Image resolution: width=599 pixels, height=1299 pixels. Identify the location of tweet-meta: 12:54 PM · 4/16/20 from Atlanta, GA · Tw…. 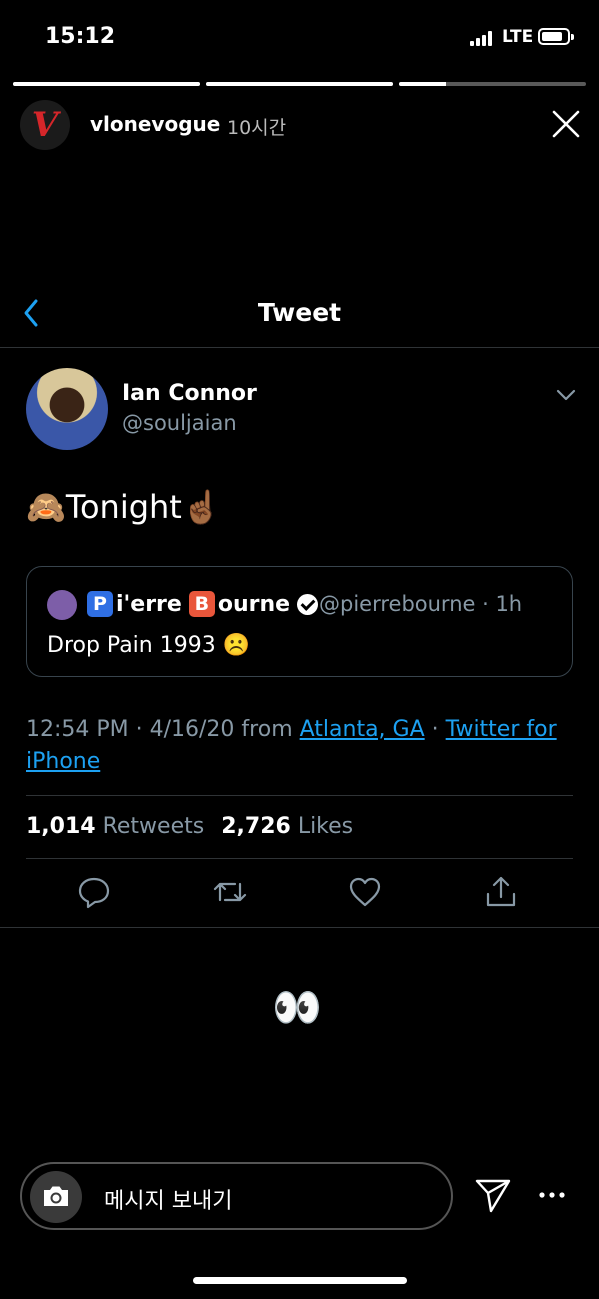
(301, 746).